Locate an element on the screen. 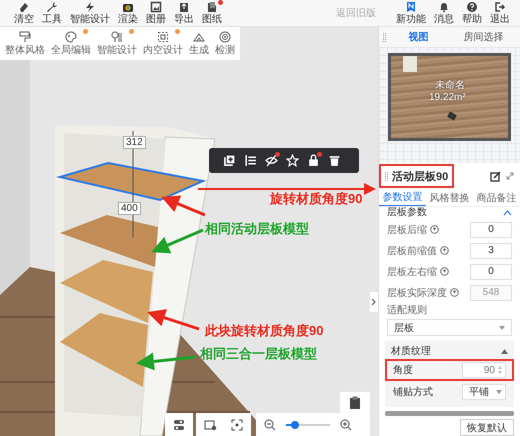 This screenshot has height=436, width=520. chevron-right-icon is located at coordinates (374, 302).